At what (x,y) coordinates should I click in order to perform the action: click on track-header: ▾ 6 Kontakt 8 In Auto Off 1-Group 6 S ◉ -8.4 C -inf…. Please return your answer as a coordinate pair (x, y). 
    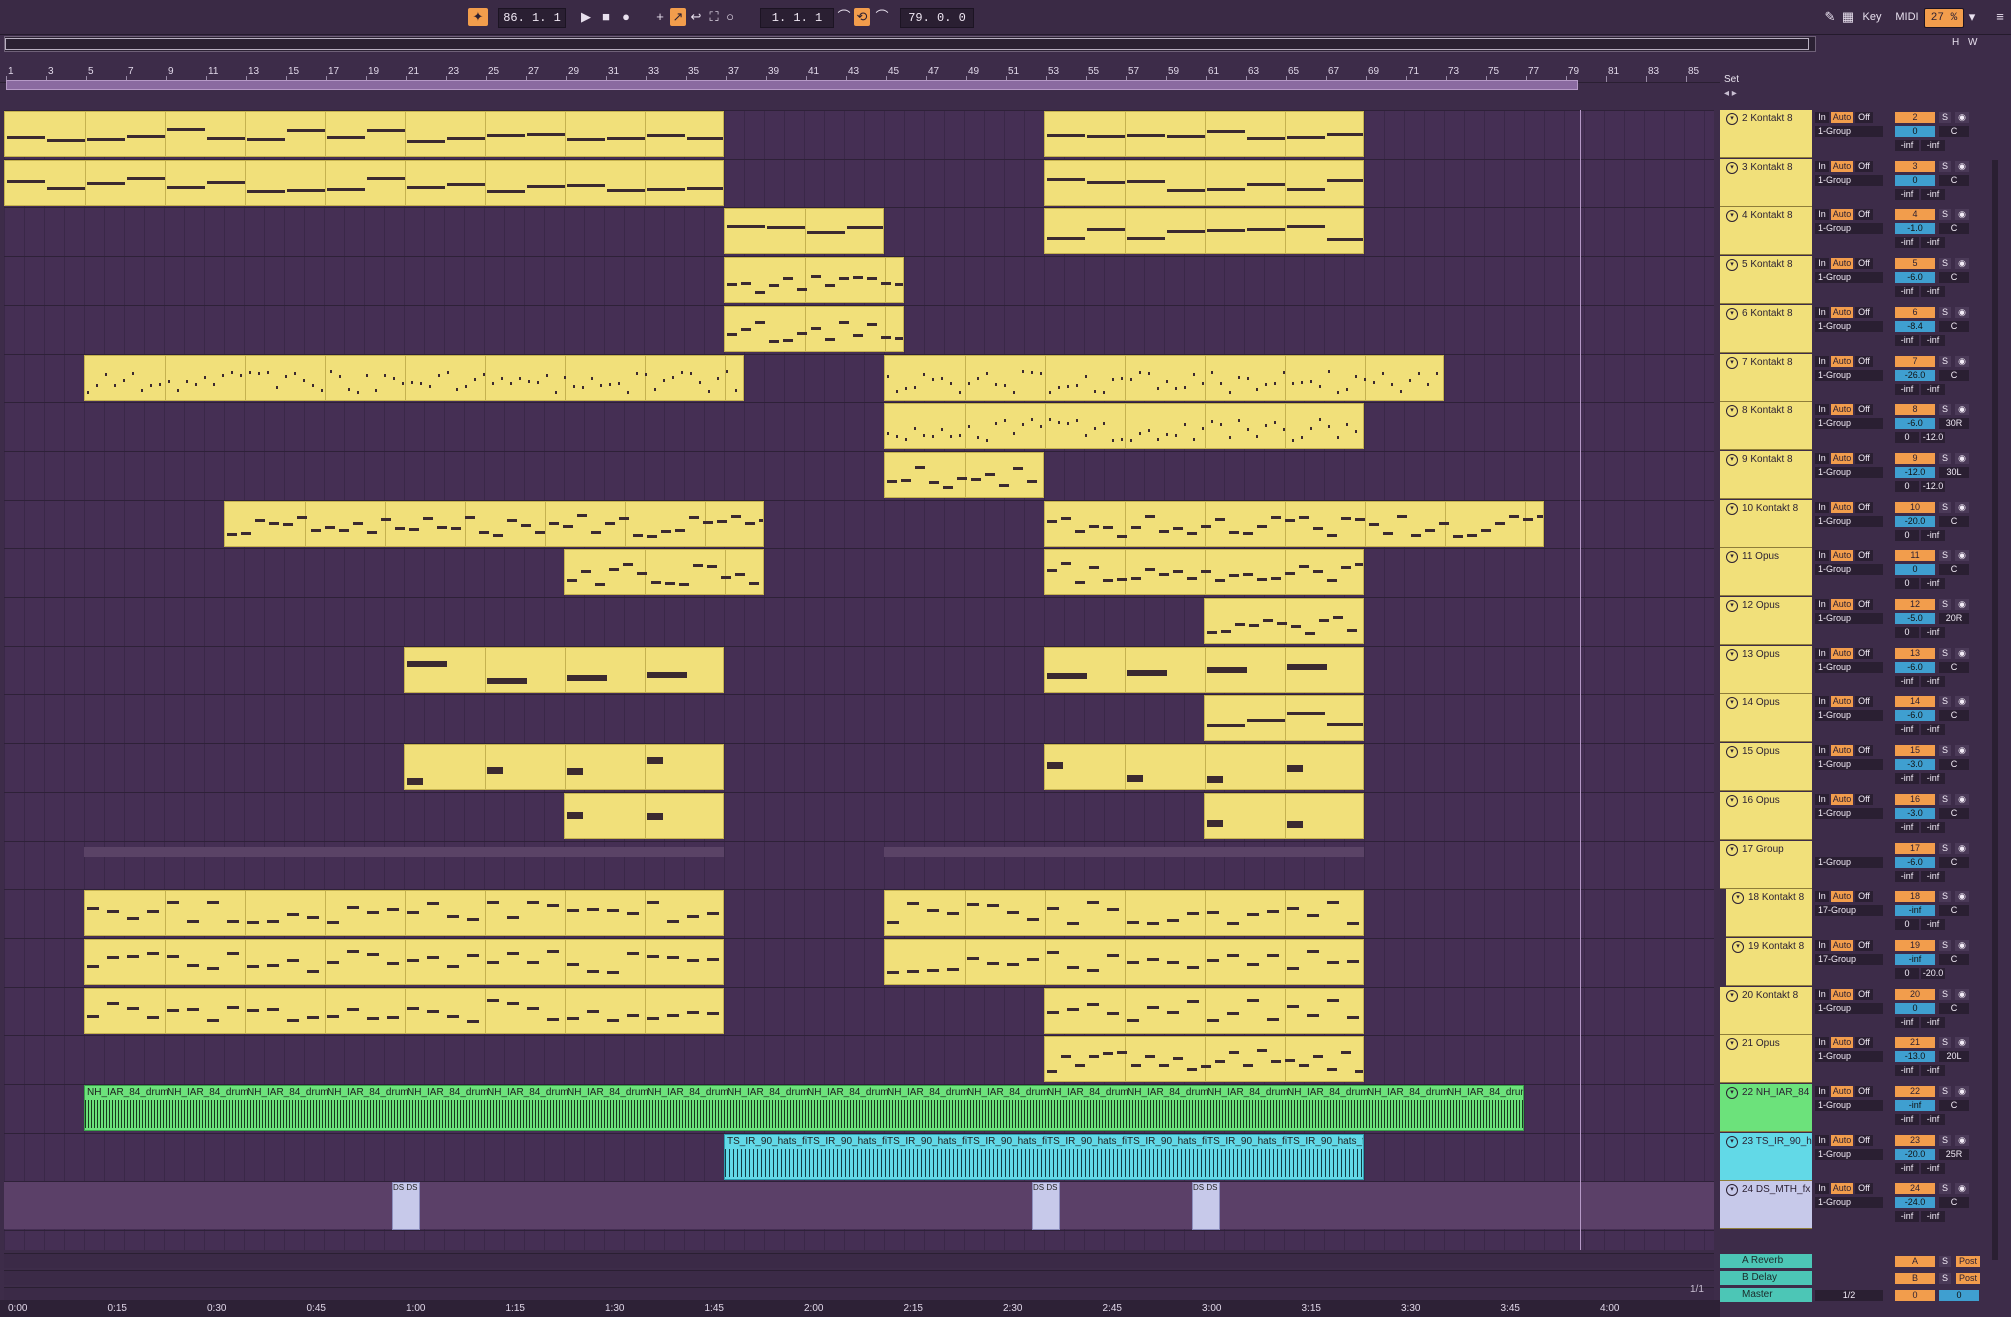
    Looking at the image, I should click on (1865, 329).